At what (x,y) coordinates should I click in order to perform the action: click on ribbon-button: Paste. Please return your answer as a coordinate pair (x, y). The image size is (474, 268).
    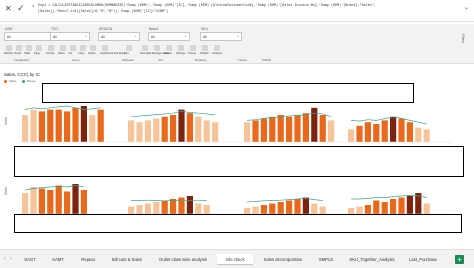
    Looking at the image, I should click on (63, 51).